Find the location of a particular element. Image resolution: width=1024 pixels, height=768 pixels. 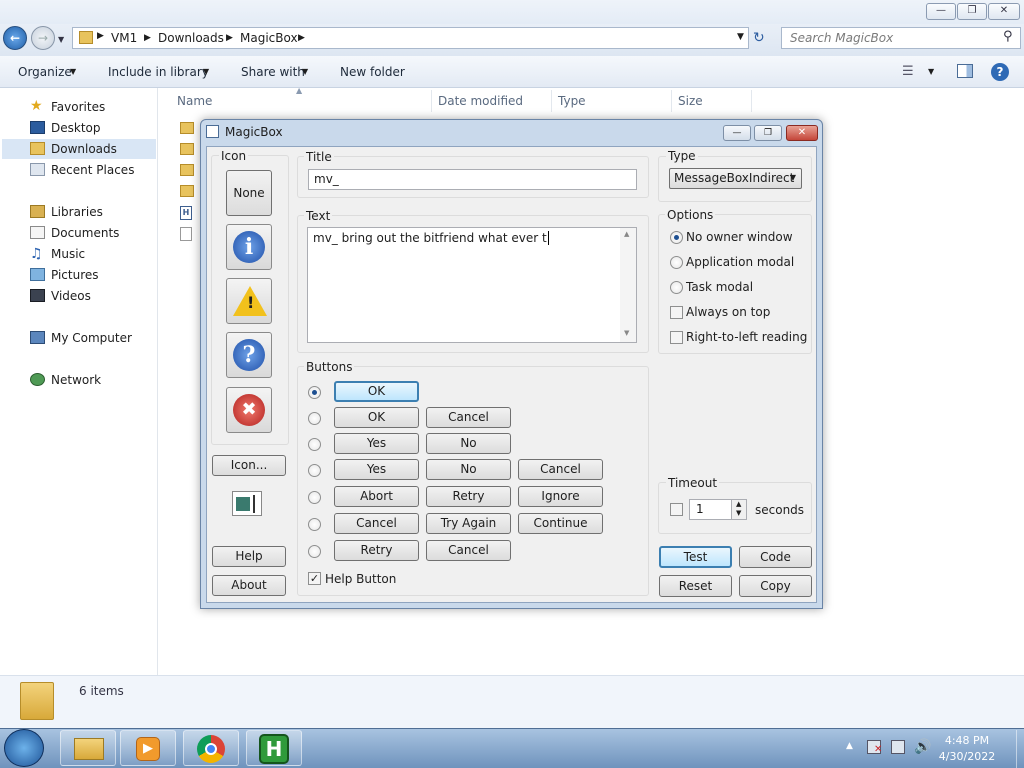

nav-pictures: Pictures is located at coordinates (60, 275).